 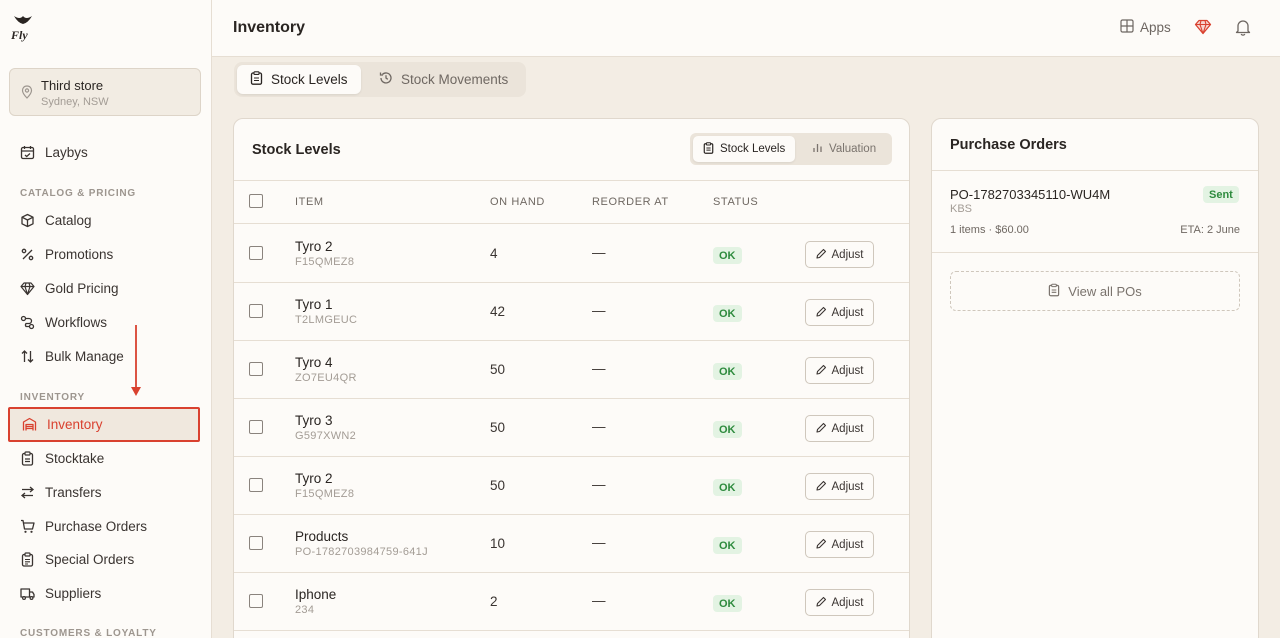 I want to click on bell-icon, so click(x=1243, y=29).